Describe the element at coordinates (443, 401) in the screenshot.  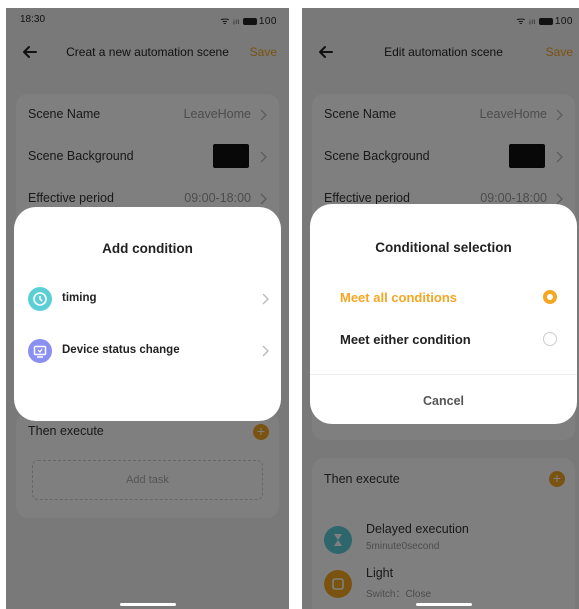
I see `cancel-button: Cancel` at that location.